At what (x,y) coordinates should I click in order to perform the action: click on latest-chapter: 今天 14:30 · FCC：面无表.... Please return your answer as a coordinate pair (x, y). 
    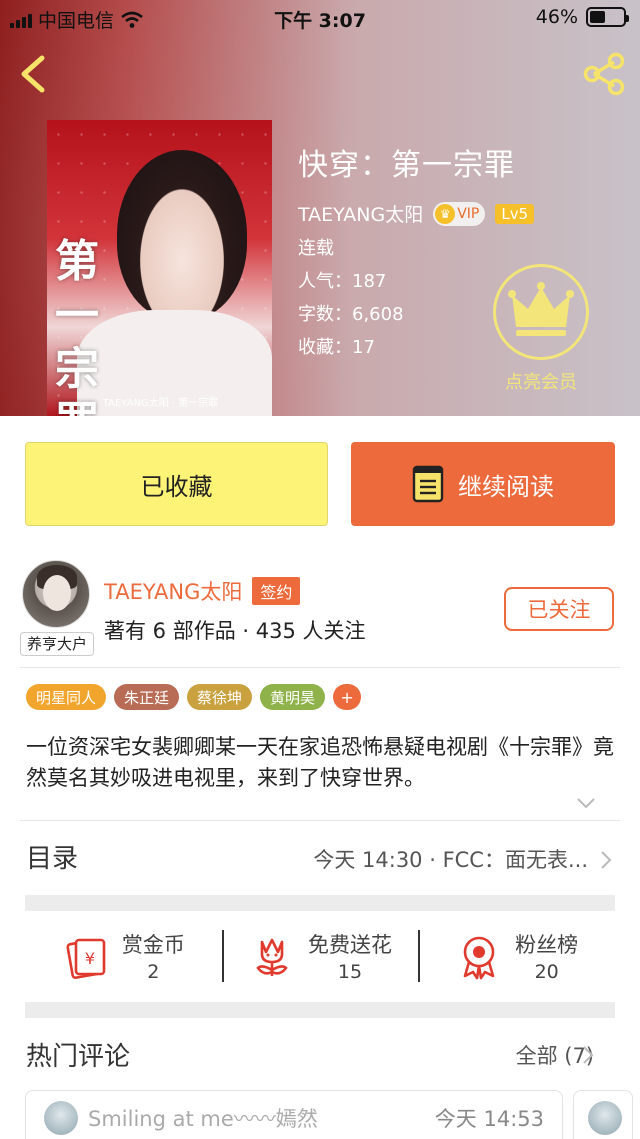
    Looking at the image, I should click on (450, 860).